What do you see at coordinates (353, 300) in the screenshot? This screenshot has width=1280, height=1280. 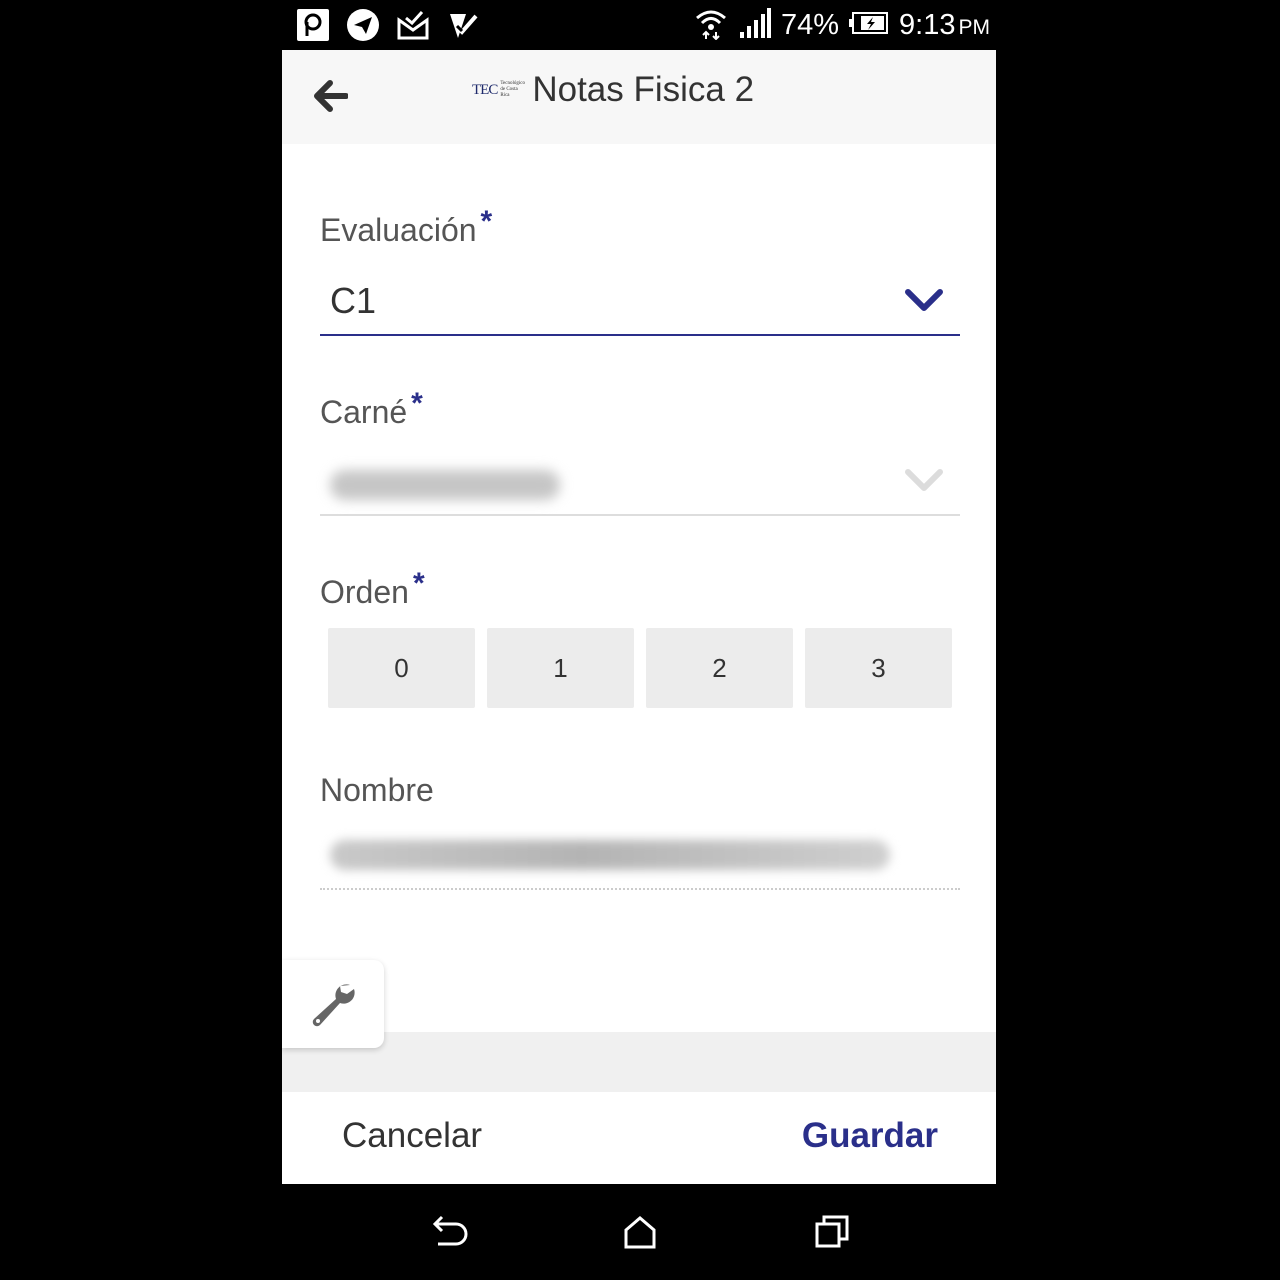 I see `evaluacion-value: C1` at bounding box center [353, 300].